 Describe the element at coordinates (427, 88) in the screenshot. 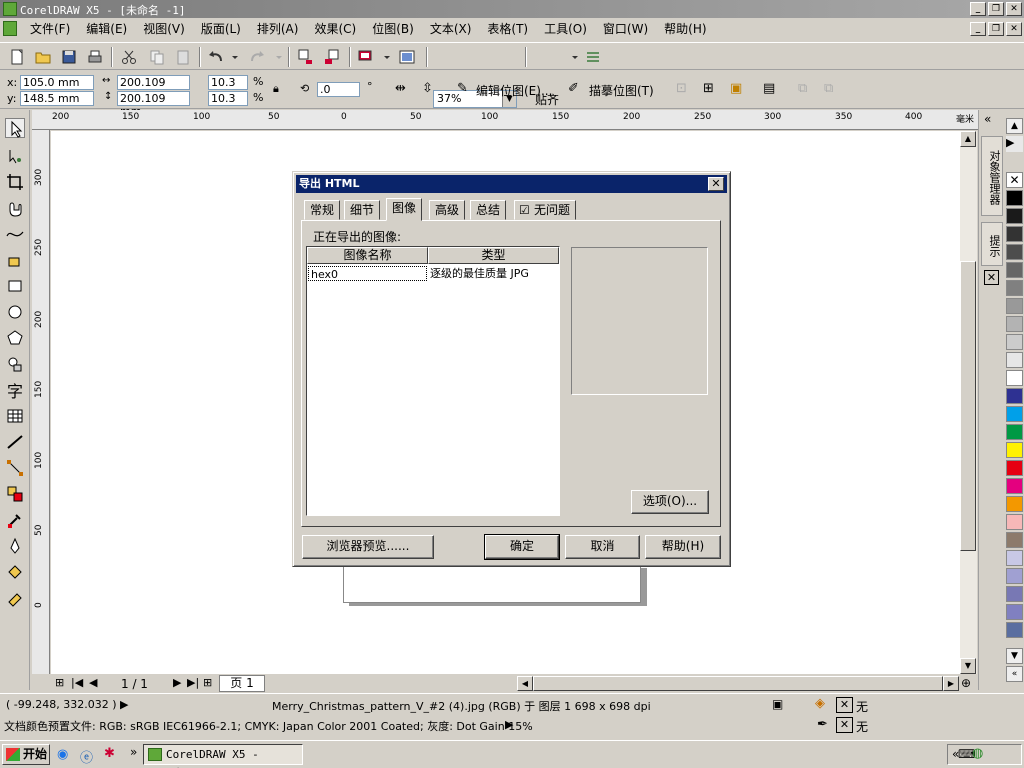

I see `mirror-vertical-icon: ⇳` at that location.